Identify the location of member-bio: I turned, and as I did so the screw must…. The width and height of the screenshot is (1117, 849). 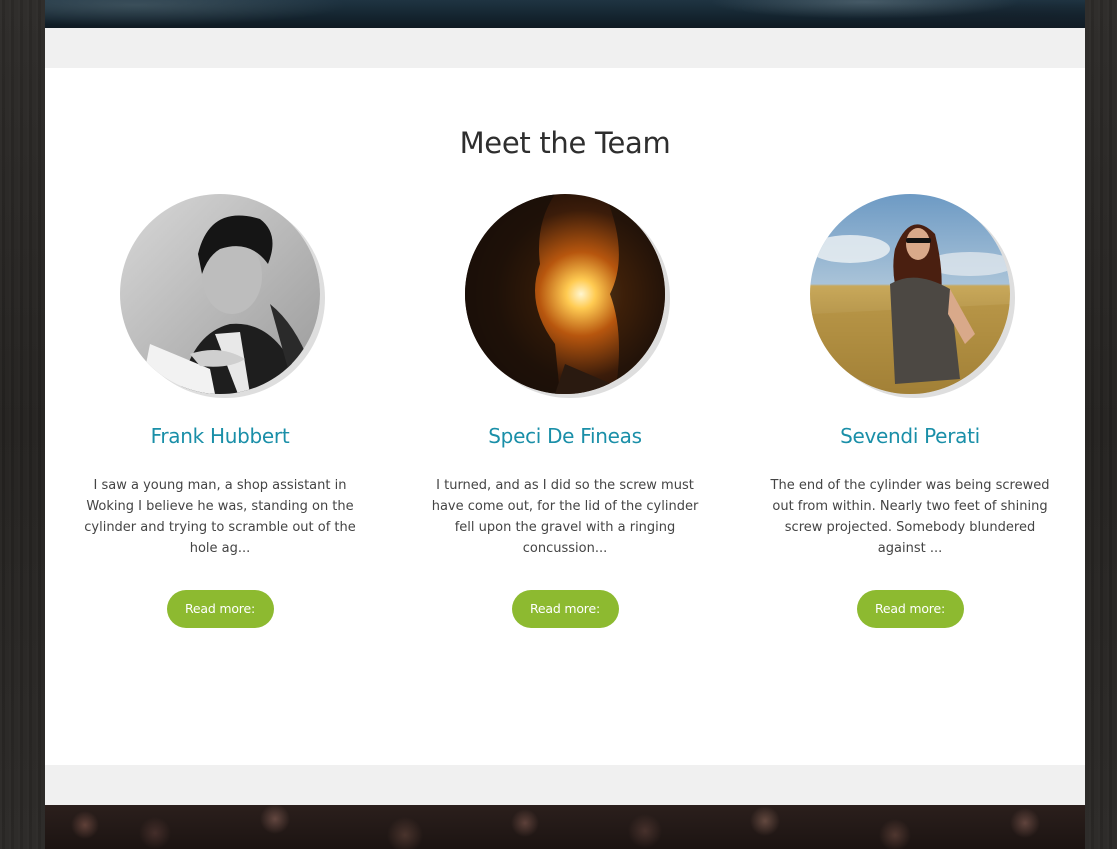
(565, 517).